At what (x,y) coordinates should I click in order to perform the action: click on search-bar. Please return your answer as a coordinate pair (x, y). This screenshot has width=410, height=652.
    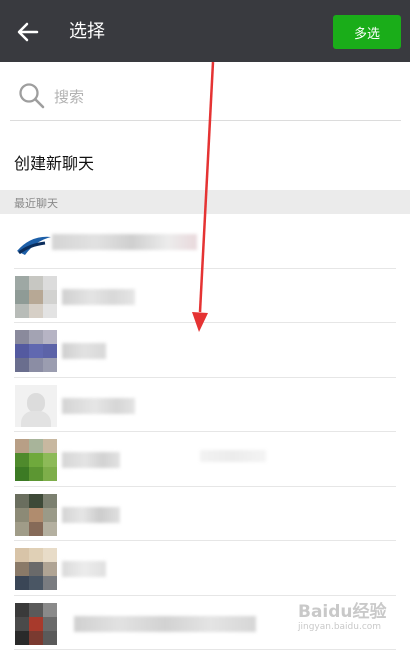
    Looking at the image, I should click on (205, 97).